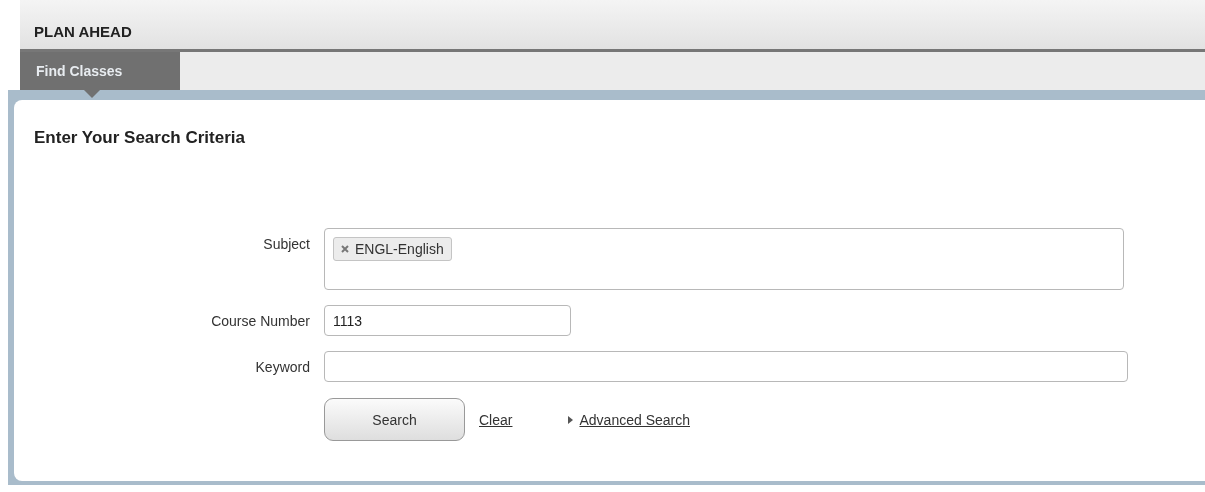 The width and height of the screenshot is (1205, 492). What do you see at coordinates (392, 249) in the screenshot?
I see `subject-tag: ENGL-English` at bounding box center [392, 249].